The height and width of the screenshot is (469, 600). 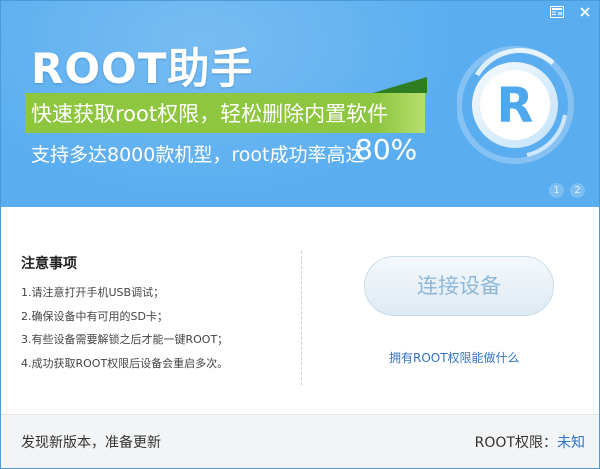 What do you see at coordinates (571, 443) in the screenshot?
I see `root-status-value: 未知` at bounding box center [571, 443].